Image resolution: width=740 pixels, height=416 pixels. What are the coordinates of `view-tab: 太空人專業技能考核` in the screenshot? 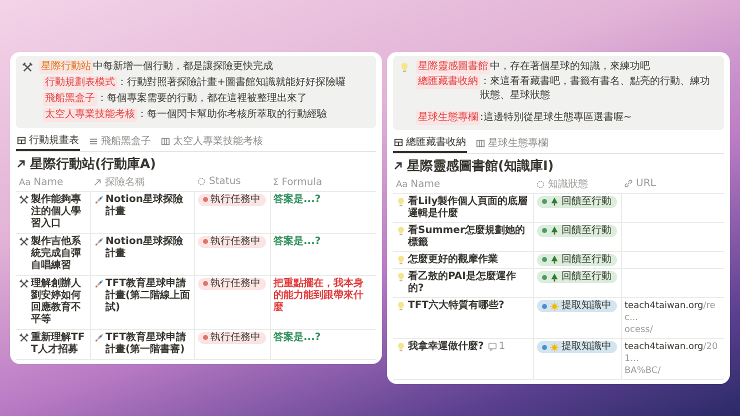 It's located at (212, 141).